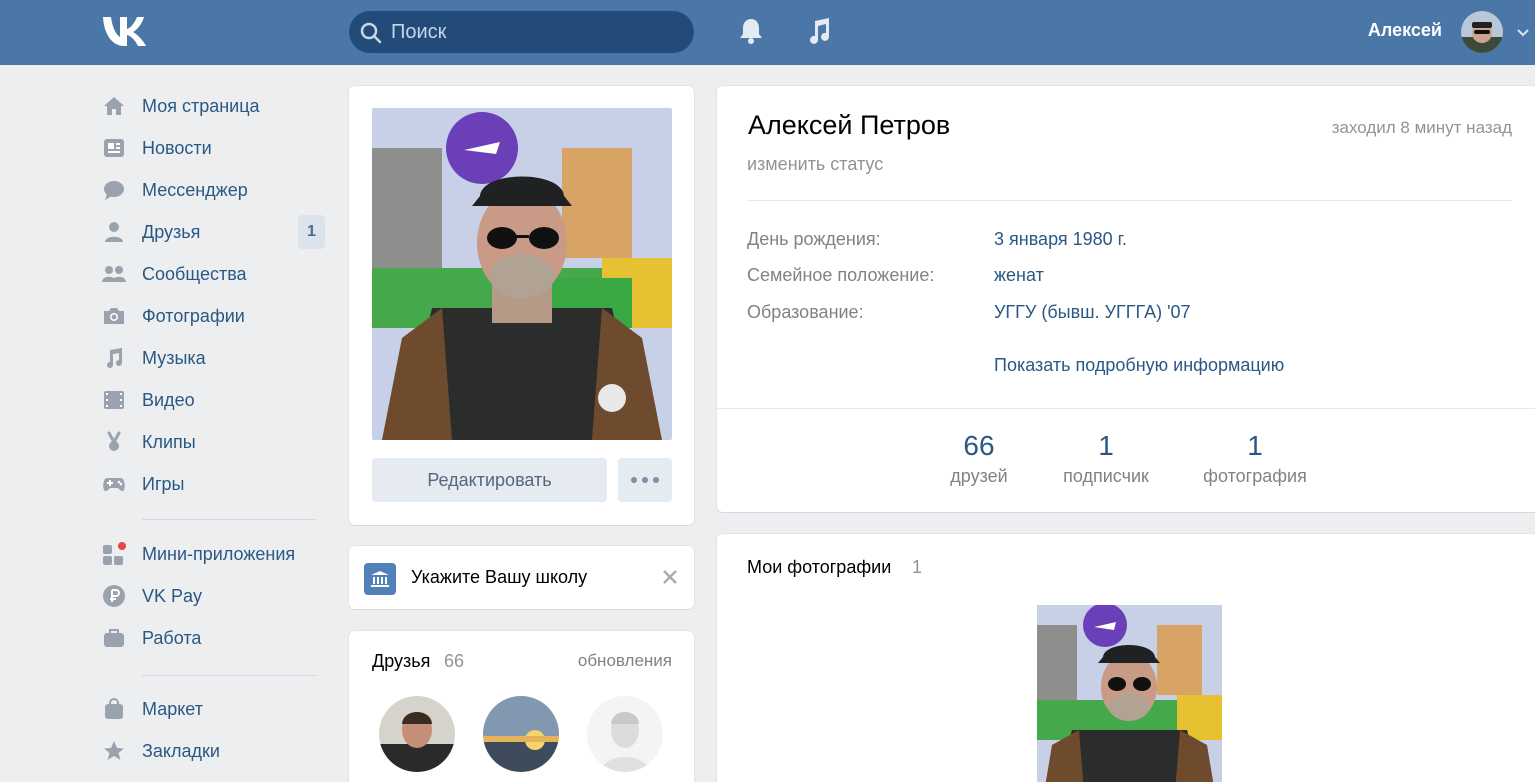 The width and height of the screenshot is (1535, 782). What do you see at coordinates (522, 274) in the screenshot?
I see `profile-photo` at bounding box center [522, 274].